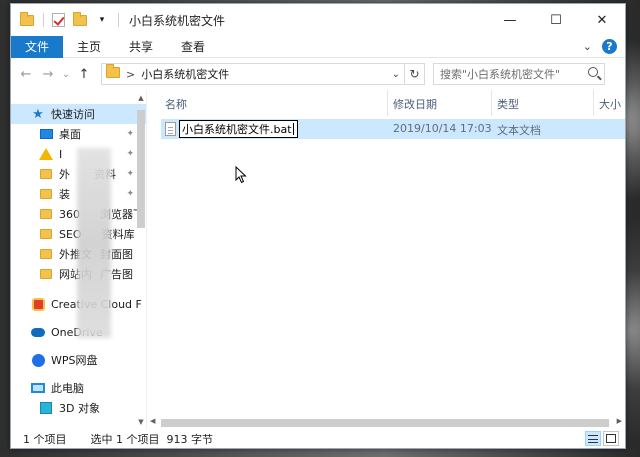  I want to click on nav-item-label: I, so click(61, 154).